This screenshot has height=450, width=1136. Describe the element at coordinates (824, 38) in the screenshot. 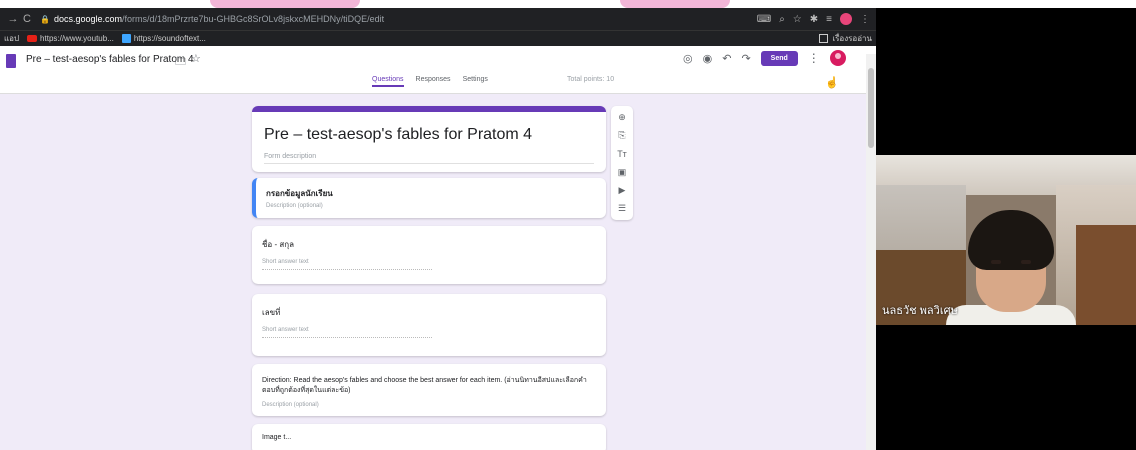

I see `reading-list-icon` at that location.